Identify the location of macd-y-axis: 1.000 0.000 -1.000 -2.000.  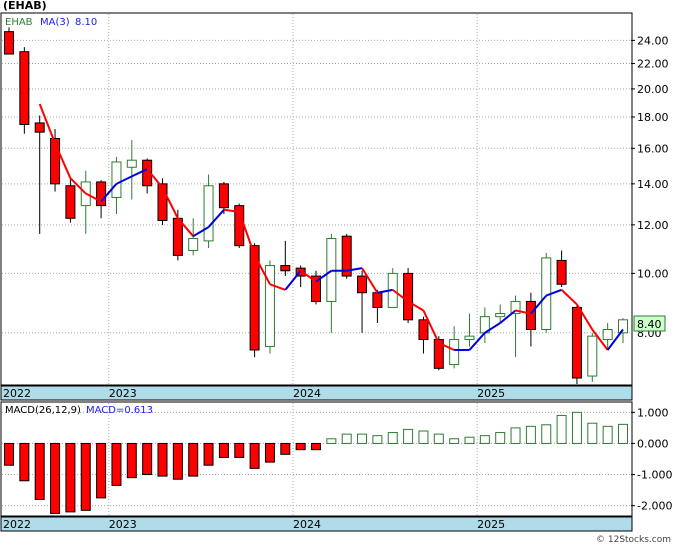
(651, 459).